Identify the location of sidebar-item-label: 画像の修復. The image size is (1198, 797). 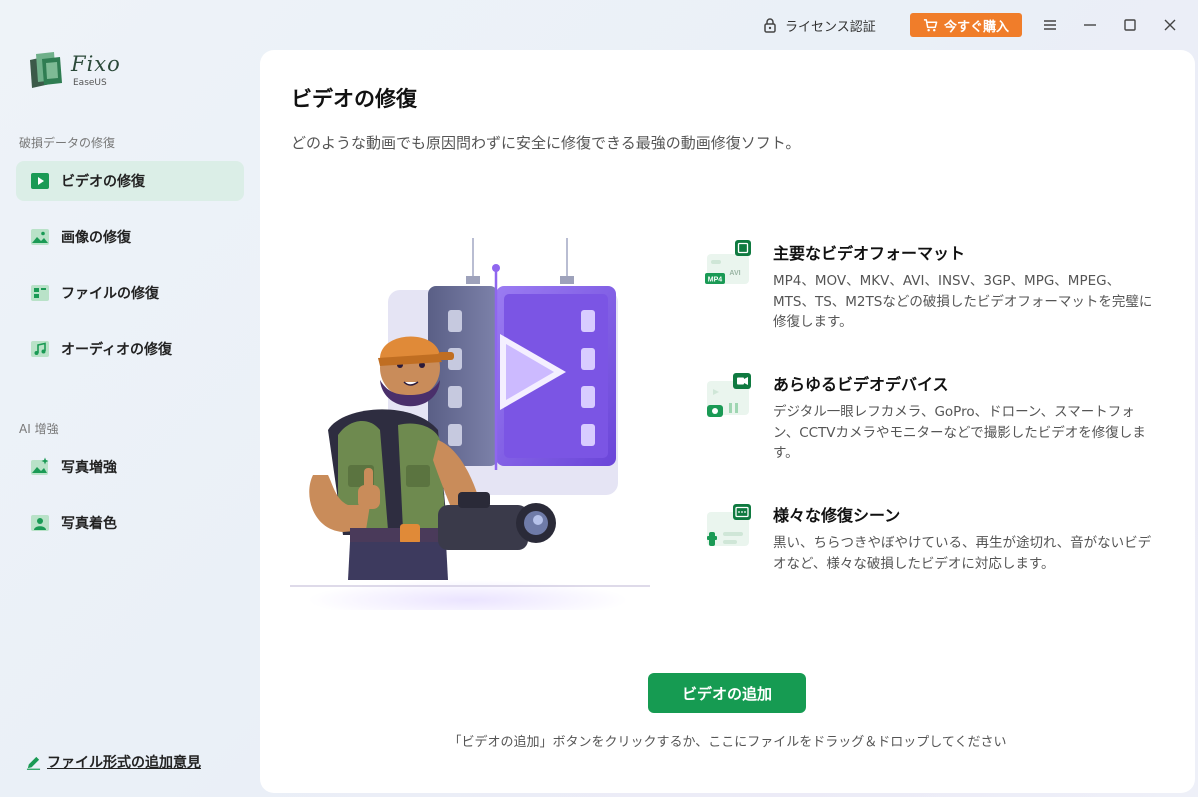
(96, 238).